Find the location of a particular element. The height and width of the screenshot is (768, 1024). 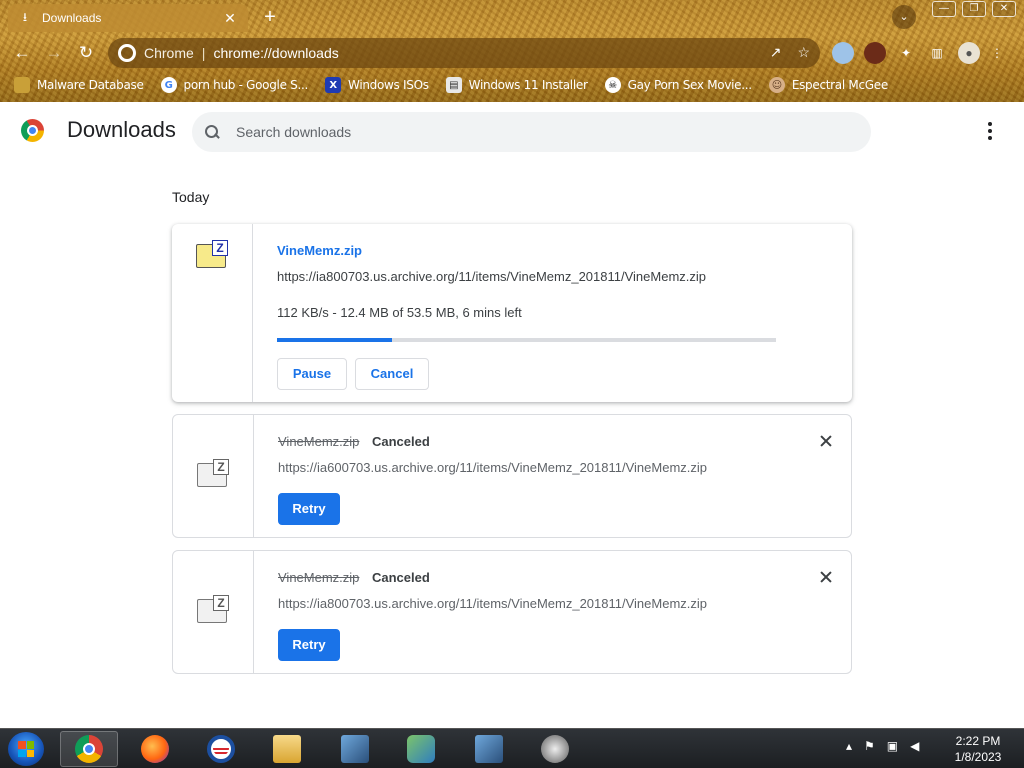

forward-button: → is located at coordinates (54, 53).